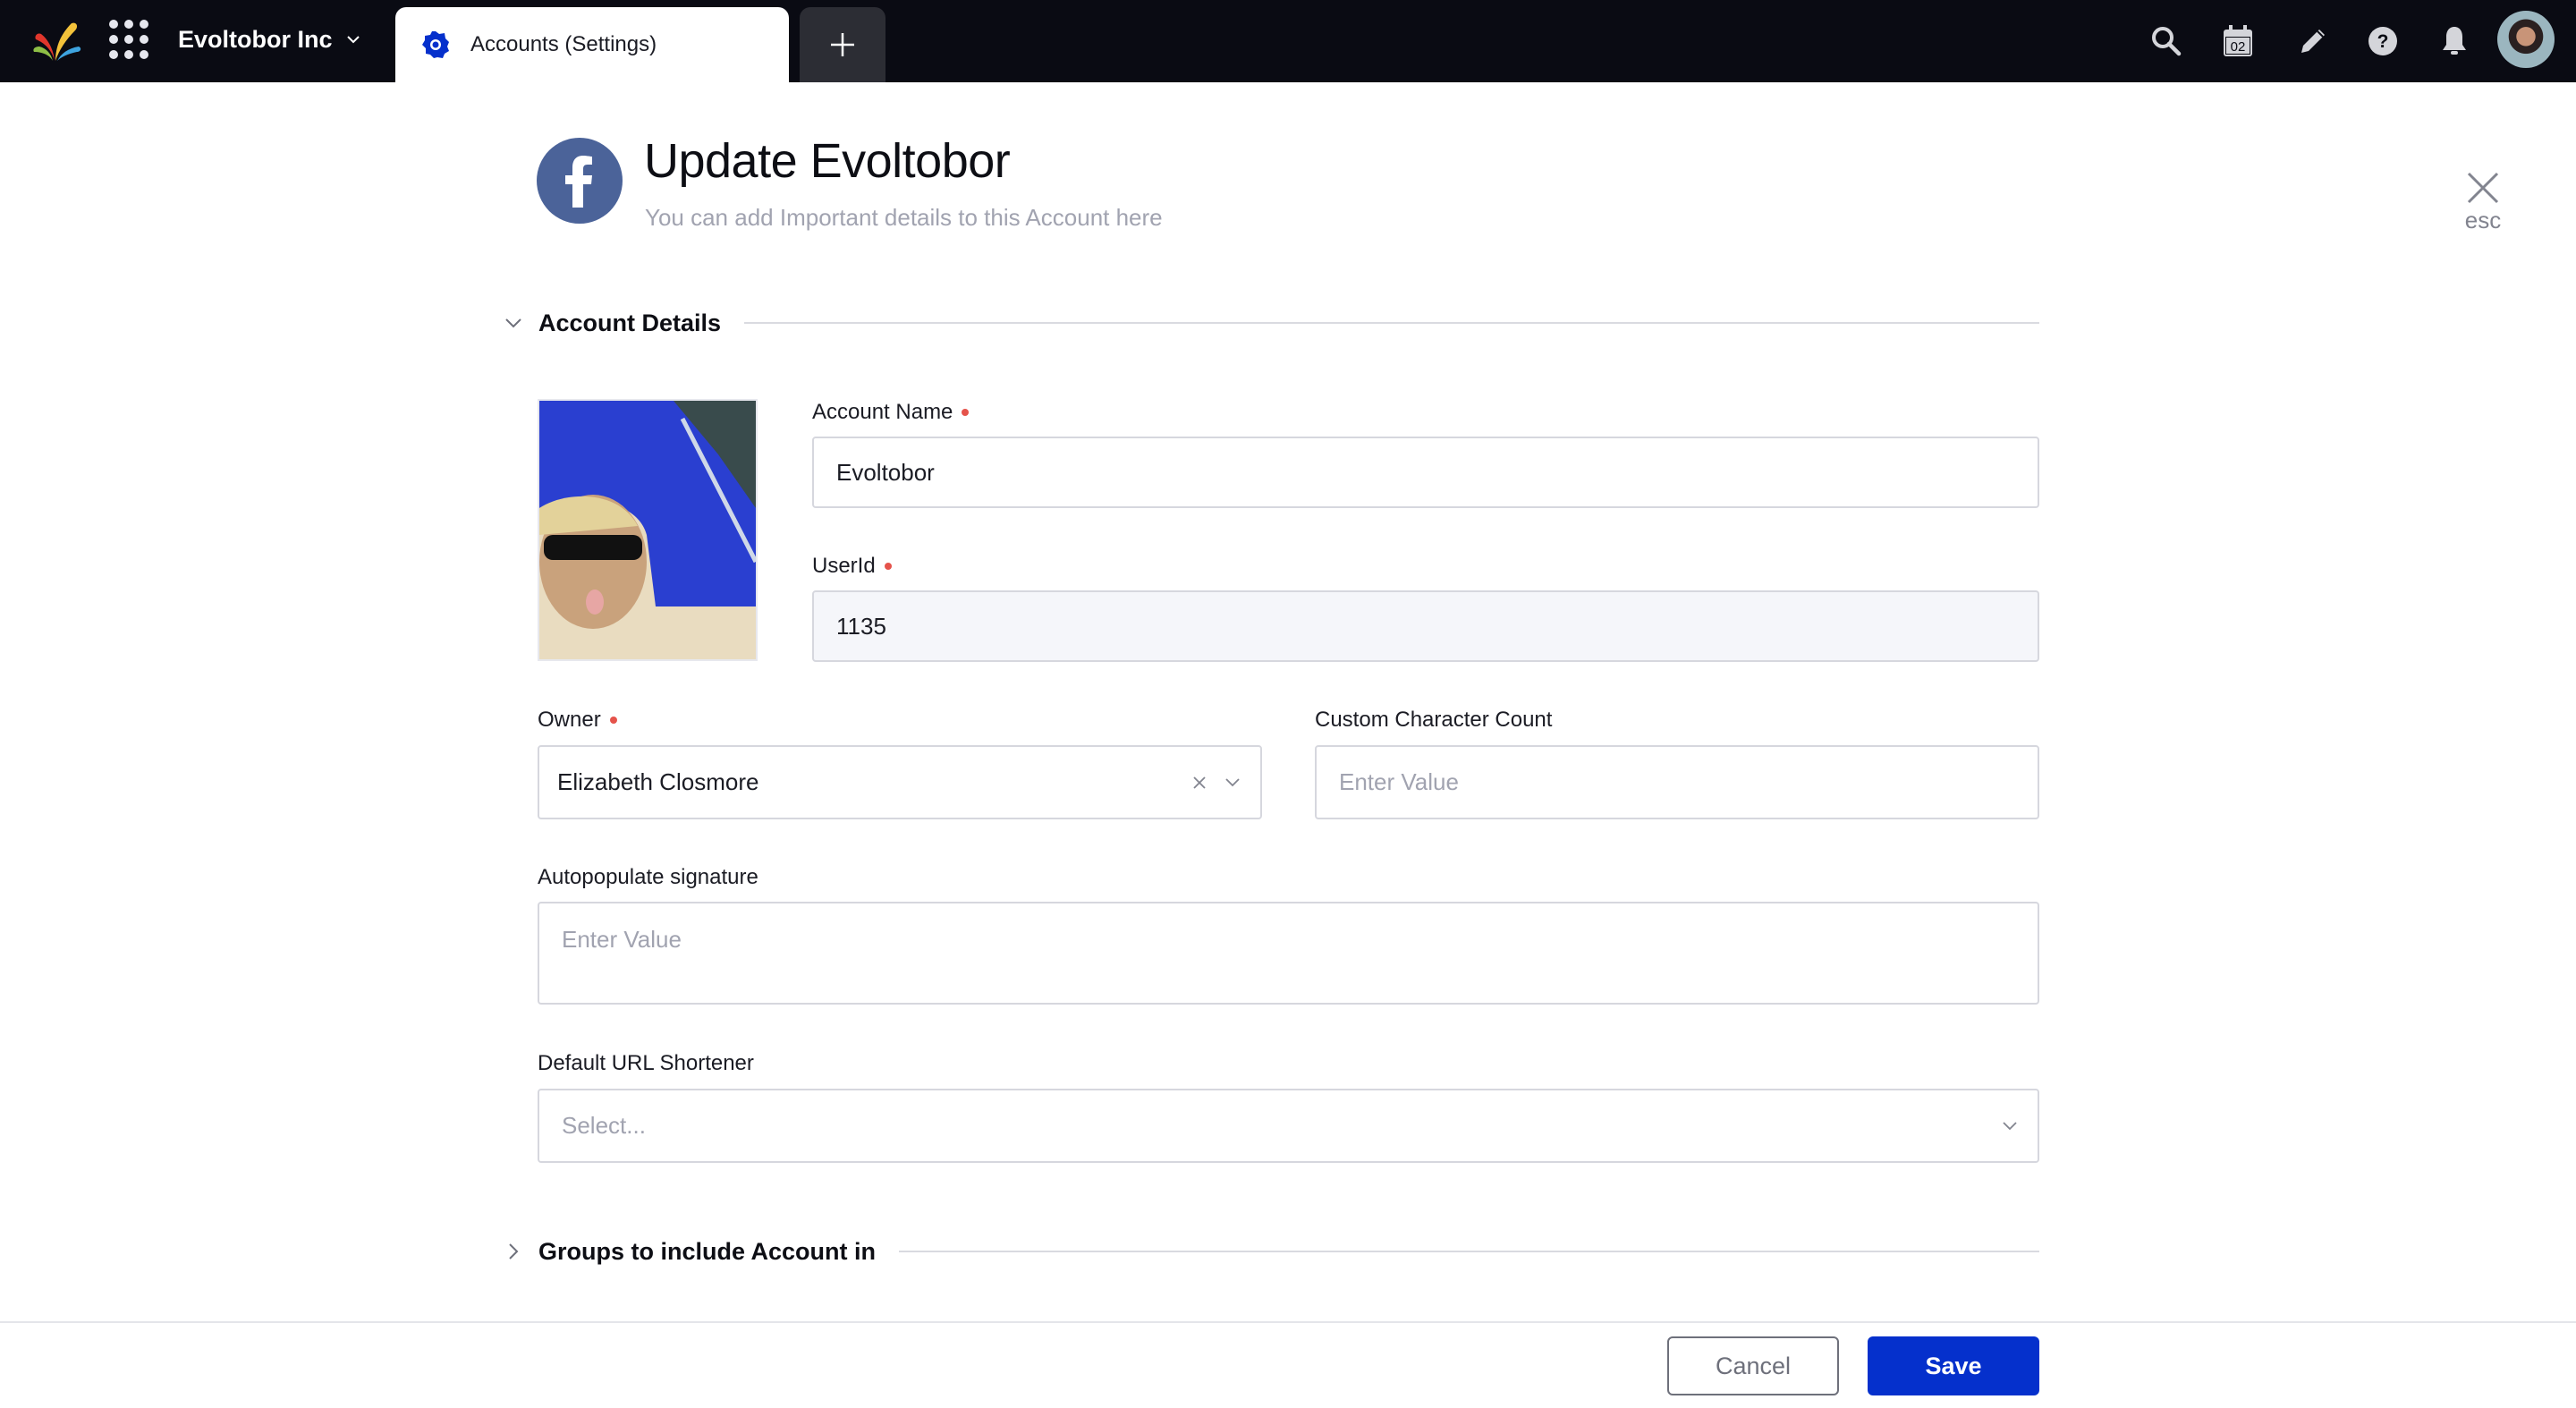 The image size is (2576, 1408). Describe the element at coordinates (648, 877) in the screenshot. I see `autopopulate-signature-label: Autopopulate signature` at that location.